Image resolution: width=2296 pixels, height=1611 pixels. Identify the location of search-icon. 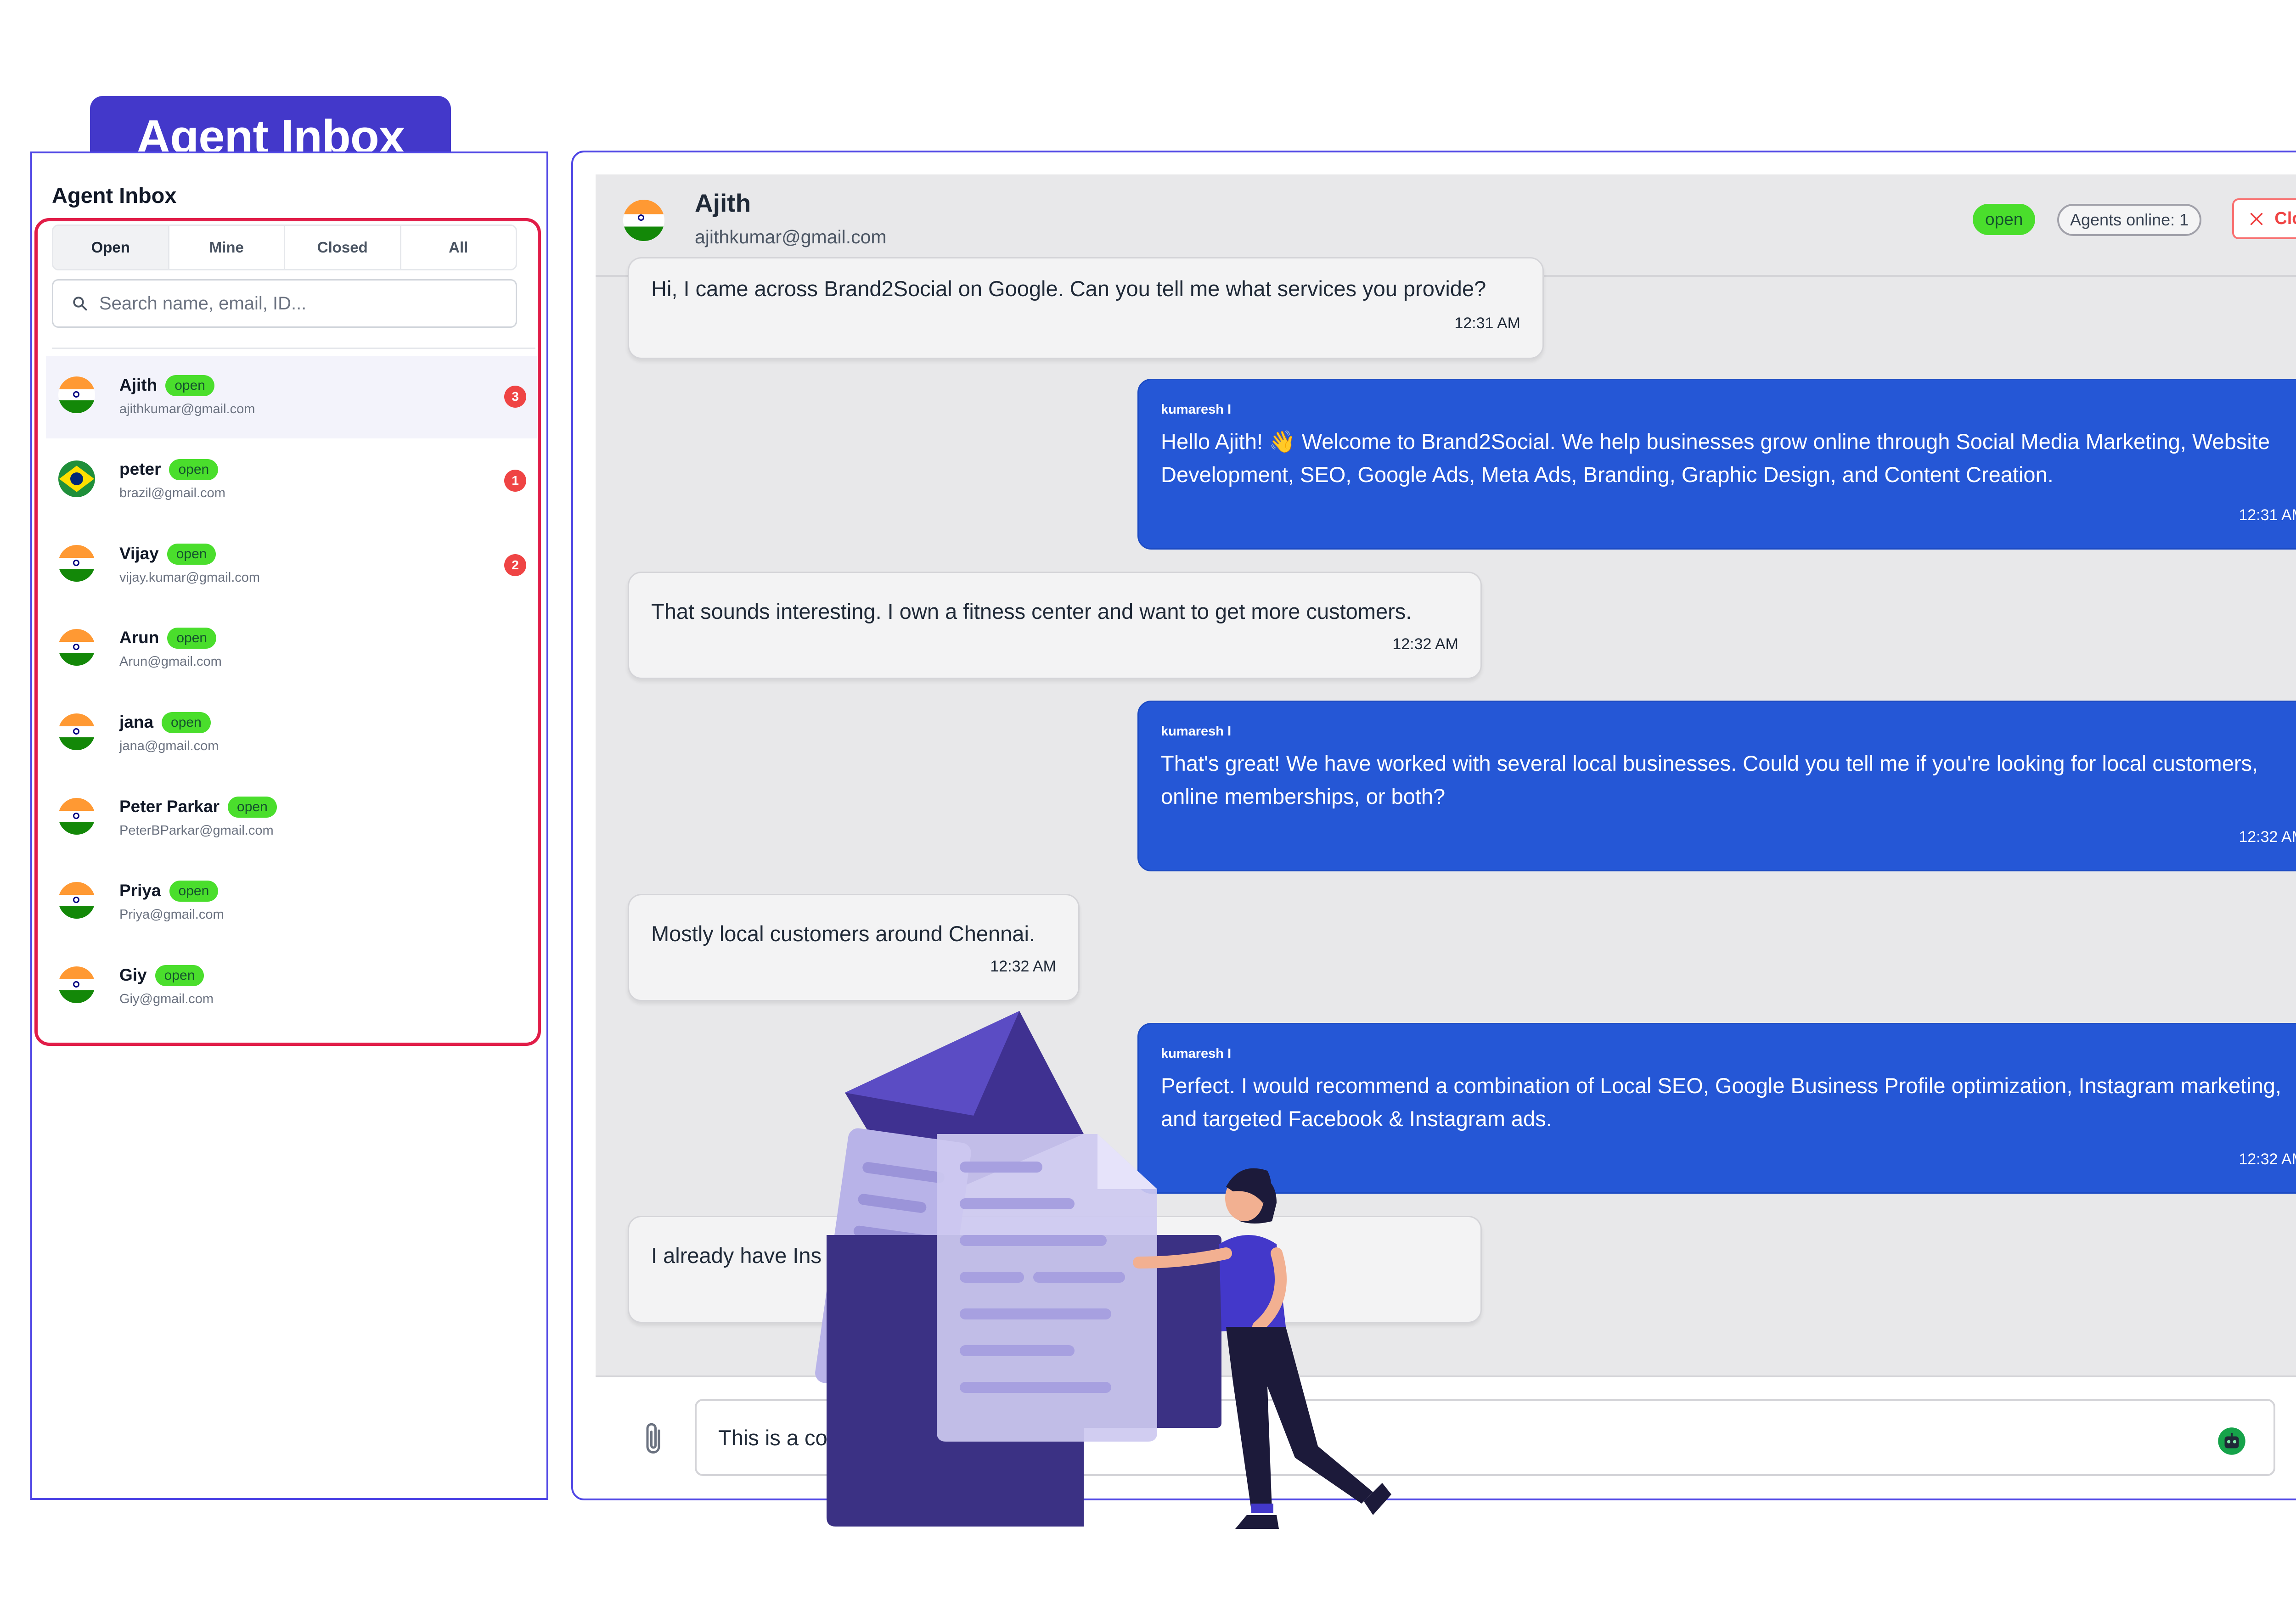
(80, 304).